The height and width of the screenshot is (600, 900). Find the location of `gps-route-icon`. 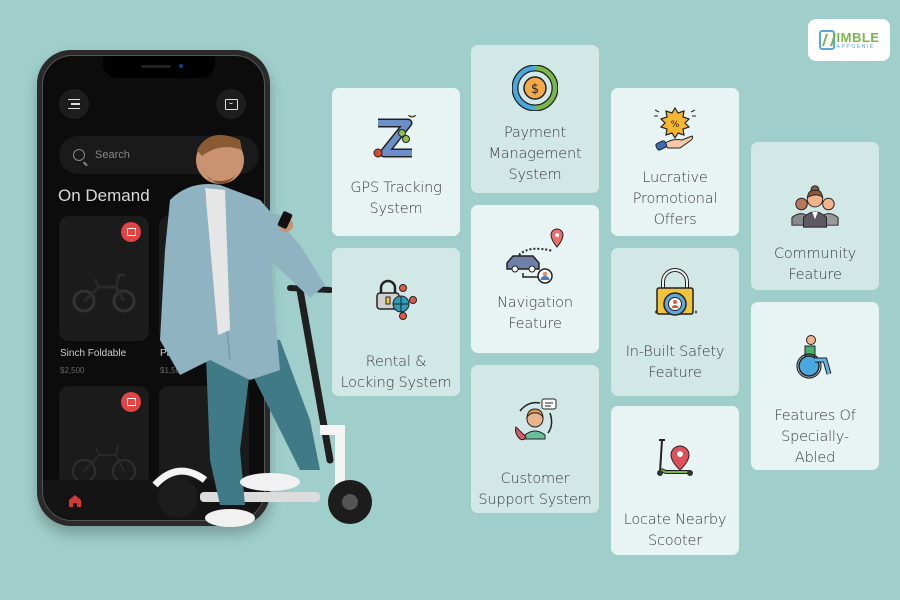

gps-route-icon is located at coordinates (396, 139).